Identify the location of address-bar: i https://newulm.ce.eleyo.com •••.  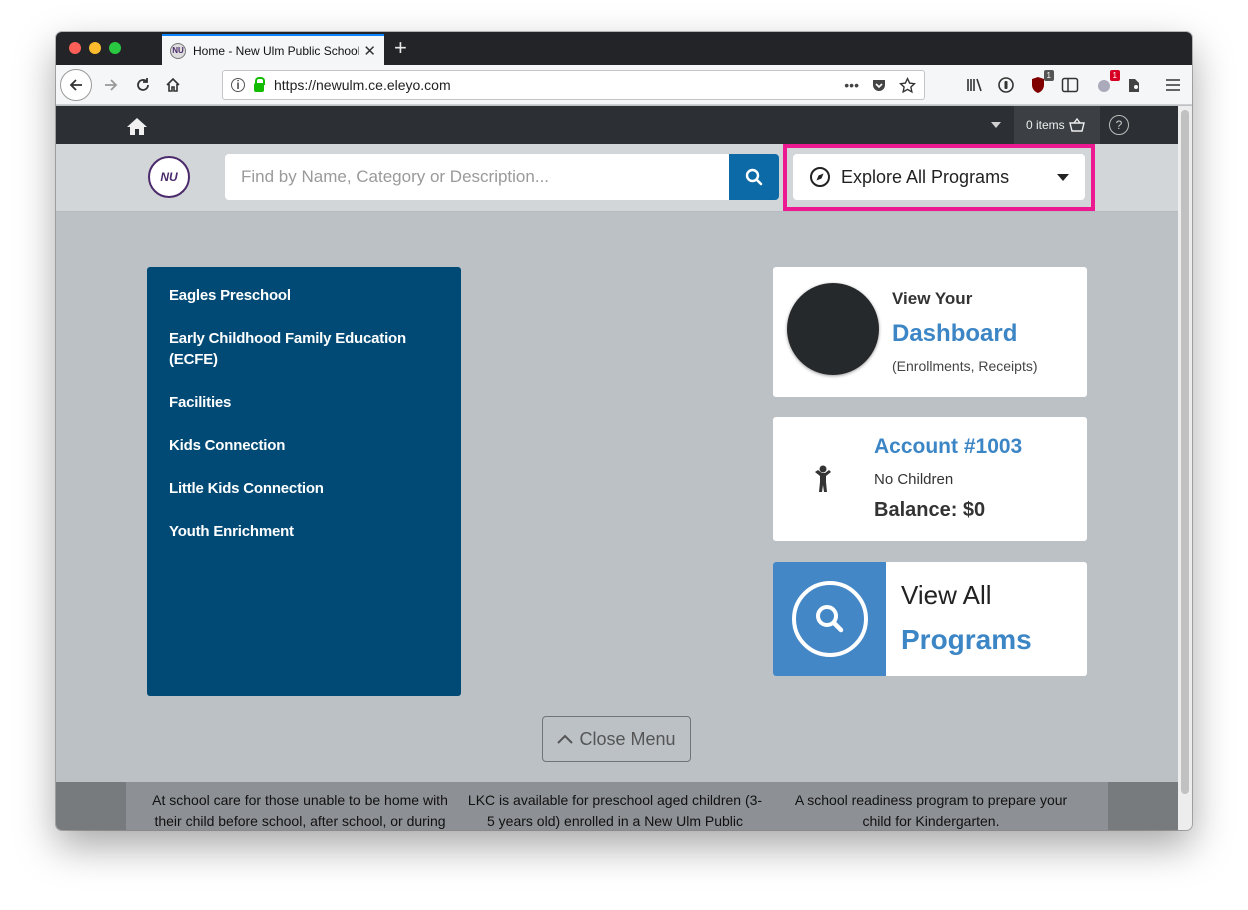
(573, 85).